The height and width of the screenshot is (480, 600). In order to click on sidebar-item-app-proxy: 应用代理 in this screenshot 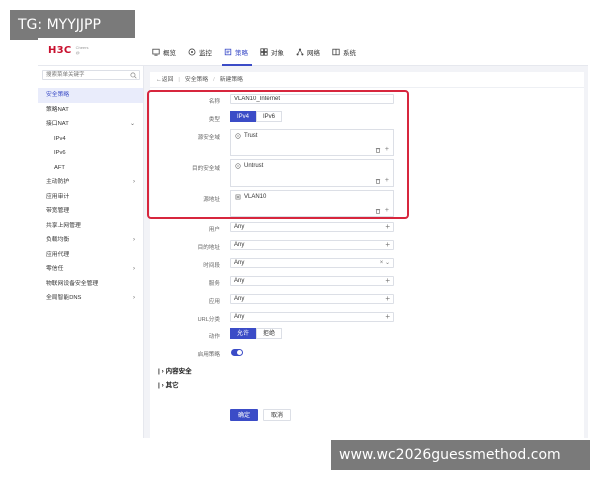, I will do `click(90, 255)`.